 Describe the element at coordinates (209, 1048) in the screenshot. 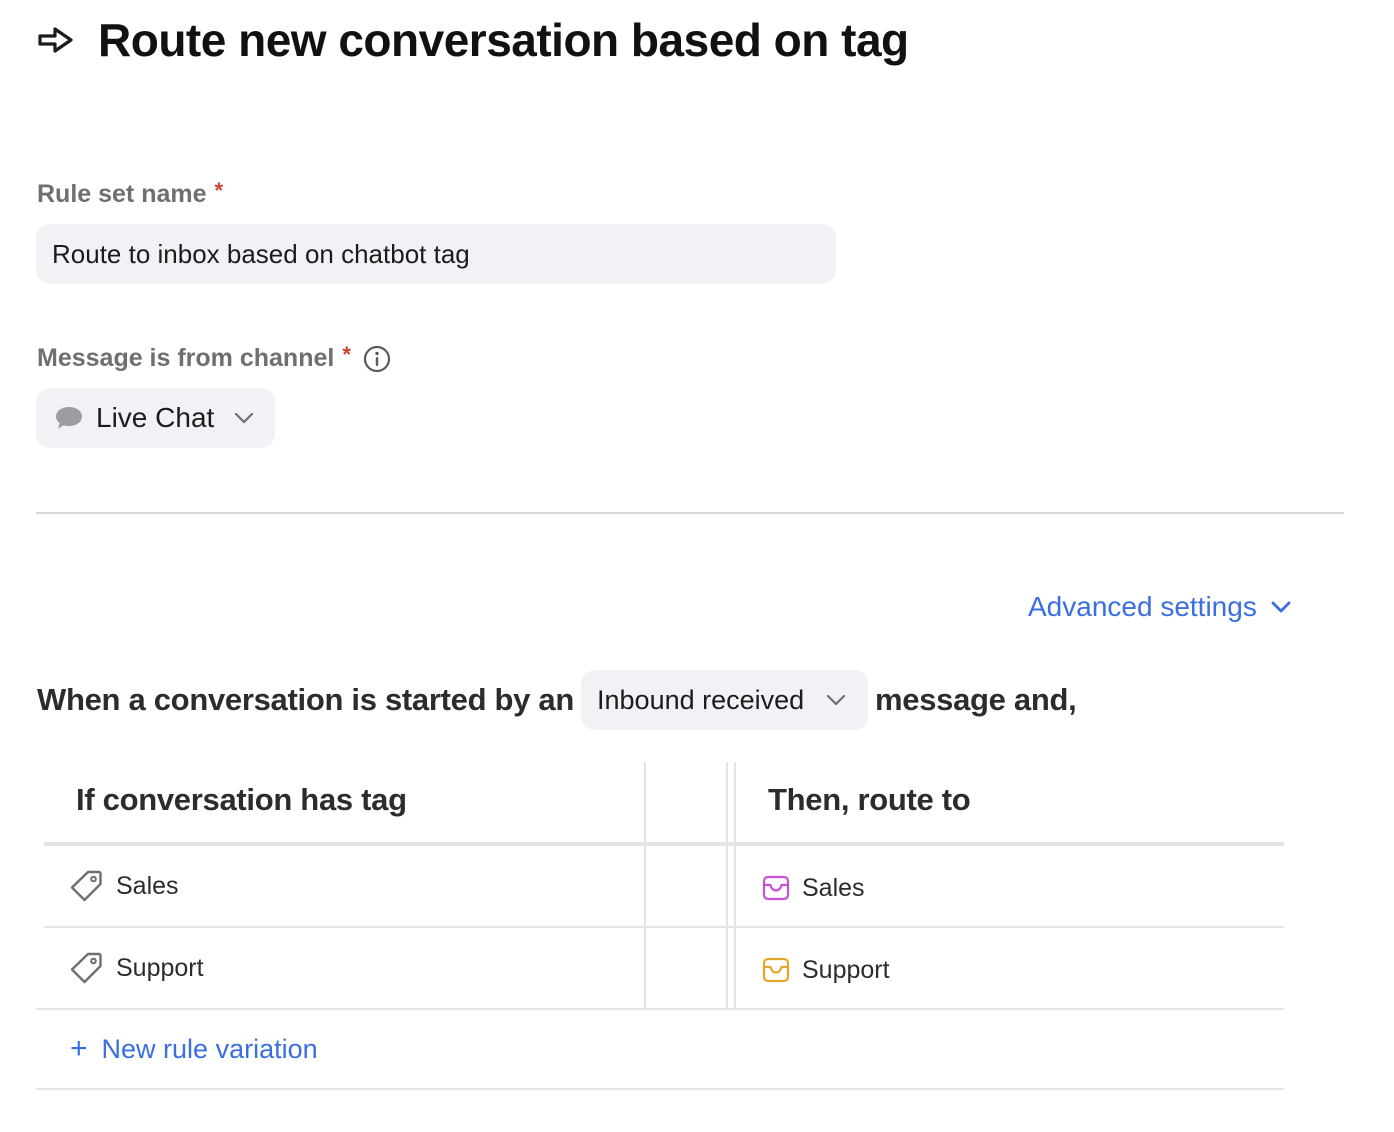

I see `new-rule-variation-label: New rule variation` at that location.